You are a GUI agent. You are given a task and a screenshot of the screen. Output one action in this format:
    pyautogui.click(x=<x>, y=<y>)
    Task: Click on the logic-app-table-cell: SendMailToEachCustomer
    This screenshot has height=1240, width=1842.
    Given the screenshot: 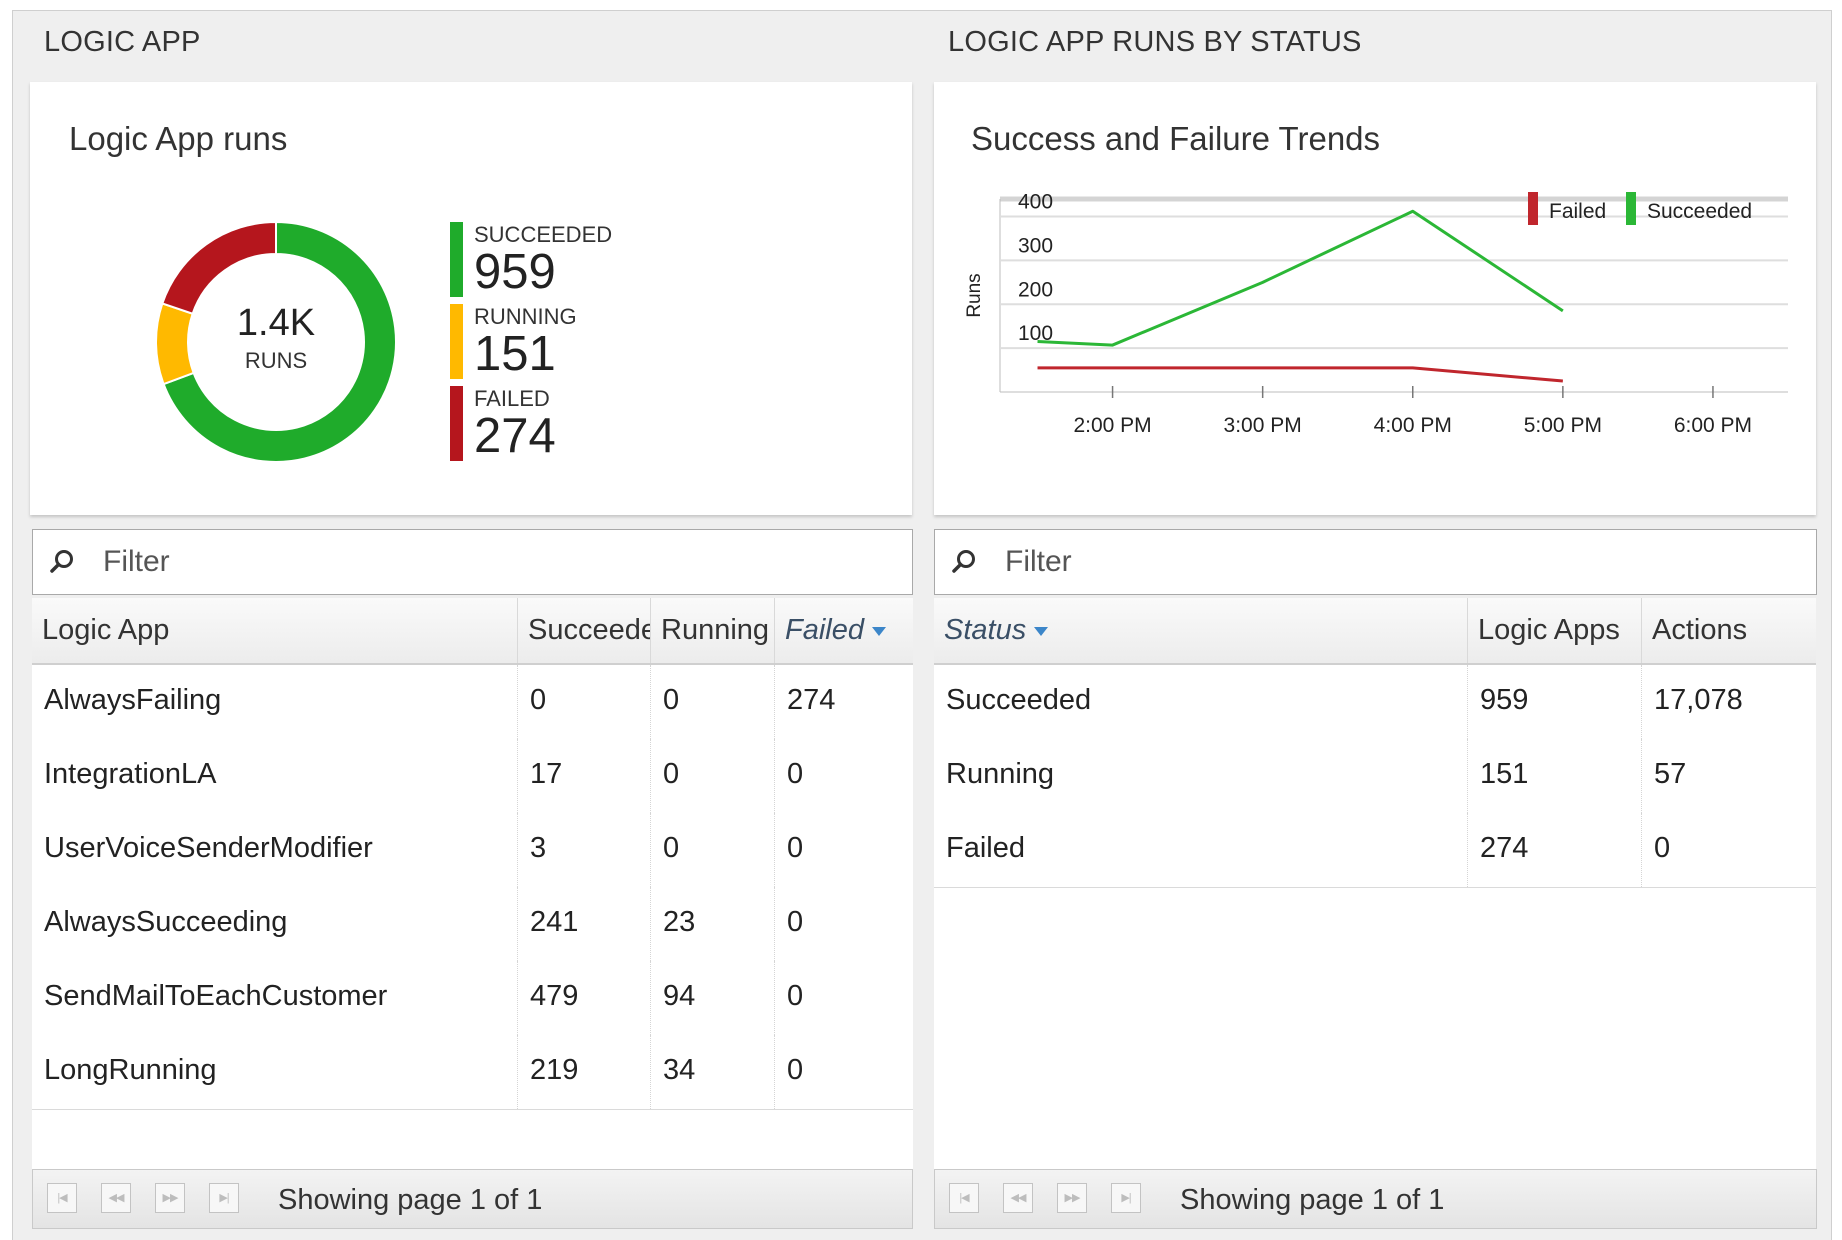 What is the action you would take?
    pyautogui.click(x=275, y=998)
    